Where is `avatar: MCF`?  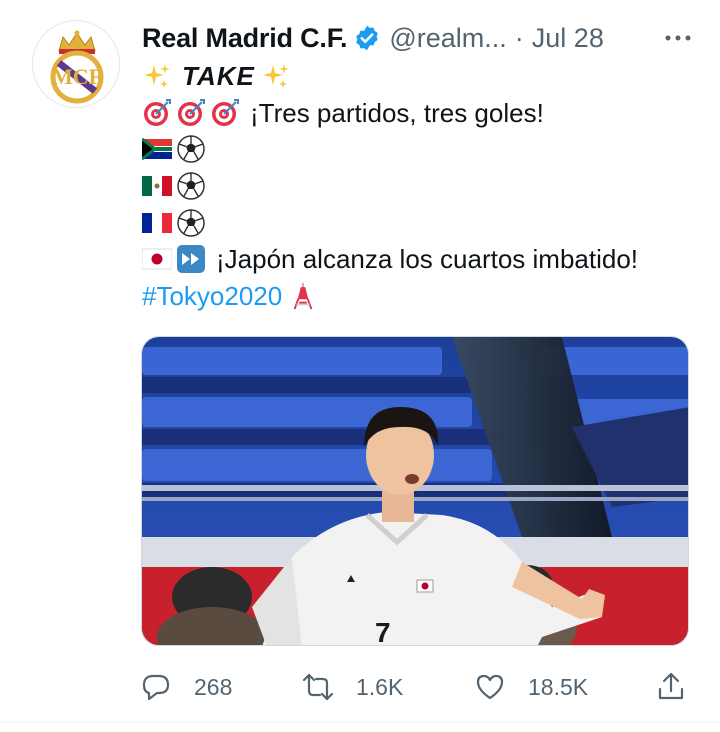
avatar: MCF is located at coordinates (76, 64).